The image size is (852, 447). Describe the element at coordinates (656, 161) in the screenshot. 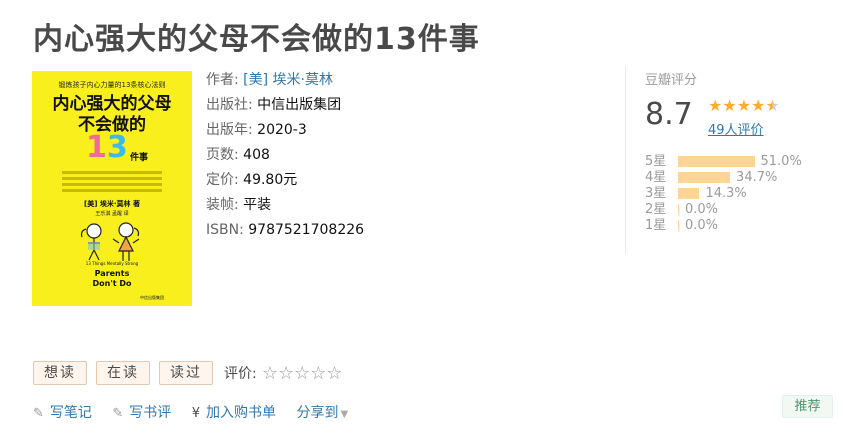

I see `rating-row-label: 5星` at that location.